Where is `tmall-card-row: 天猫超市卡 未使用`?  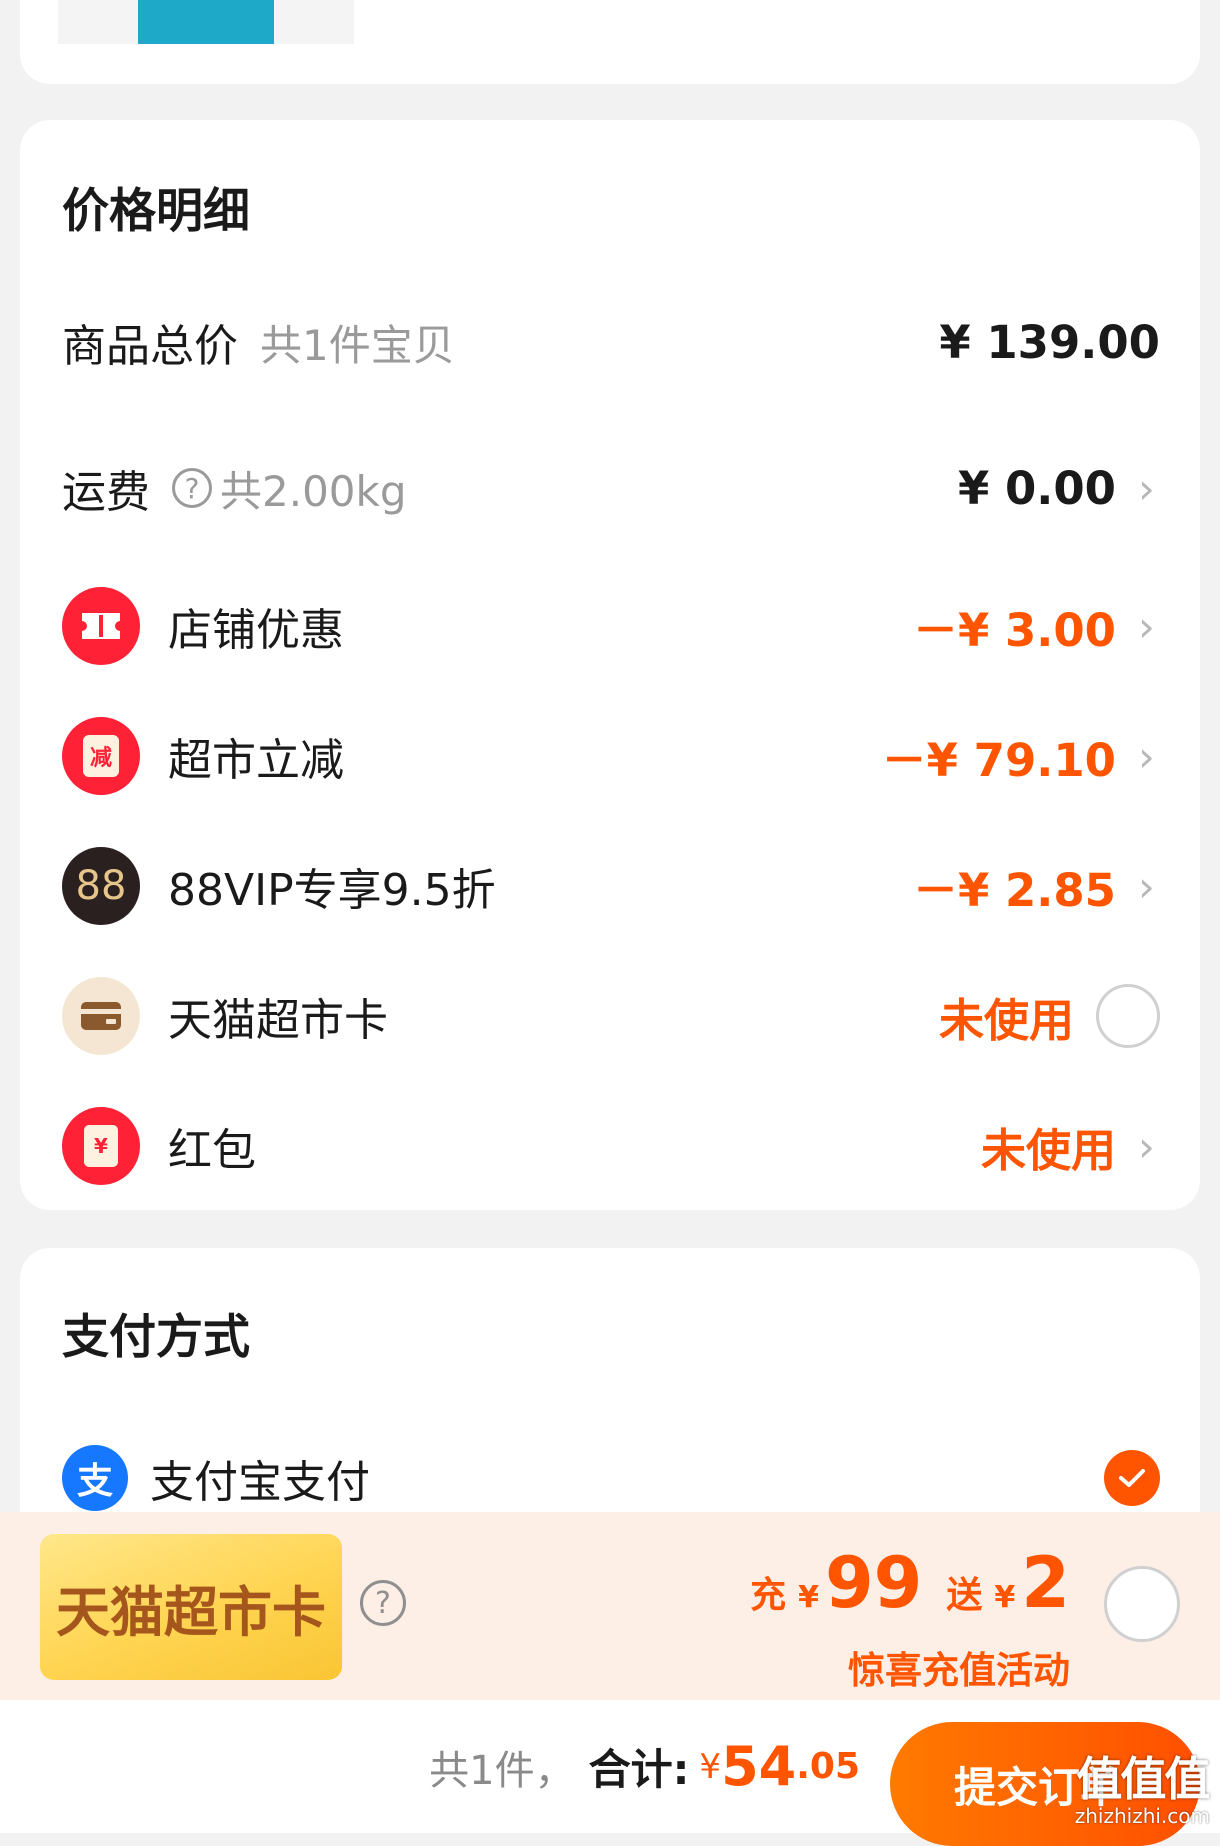
tmall-card-row: 天猫超市卡 未使用 is located at coordinates (610, 1016).